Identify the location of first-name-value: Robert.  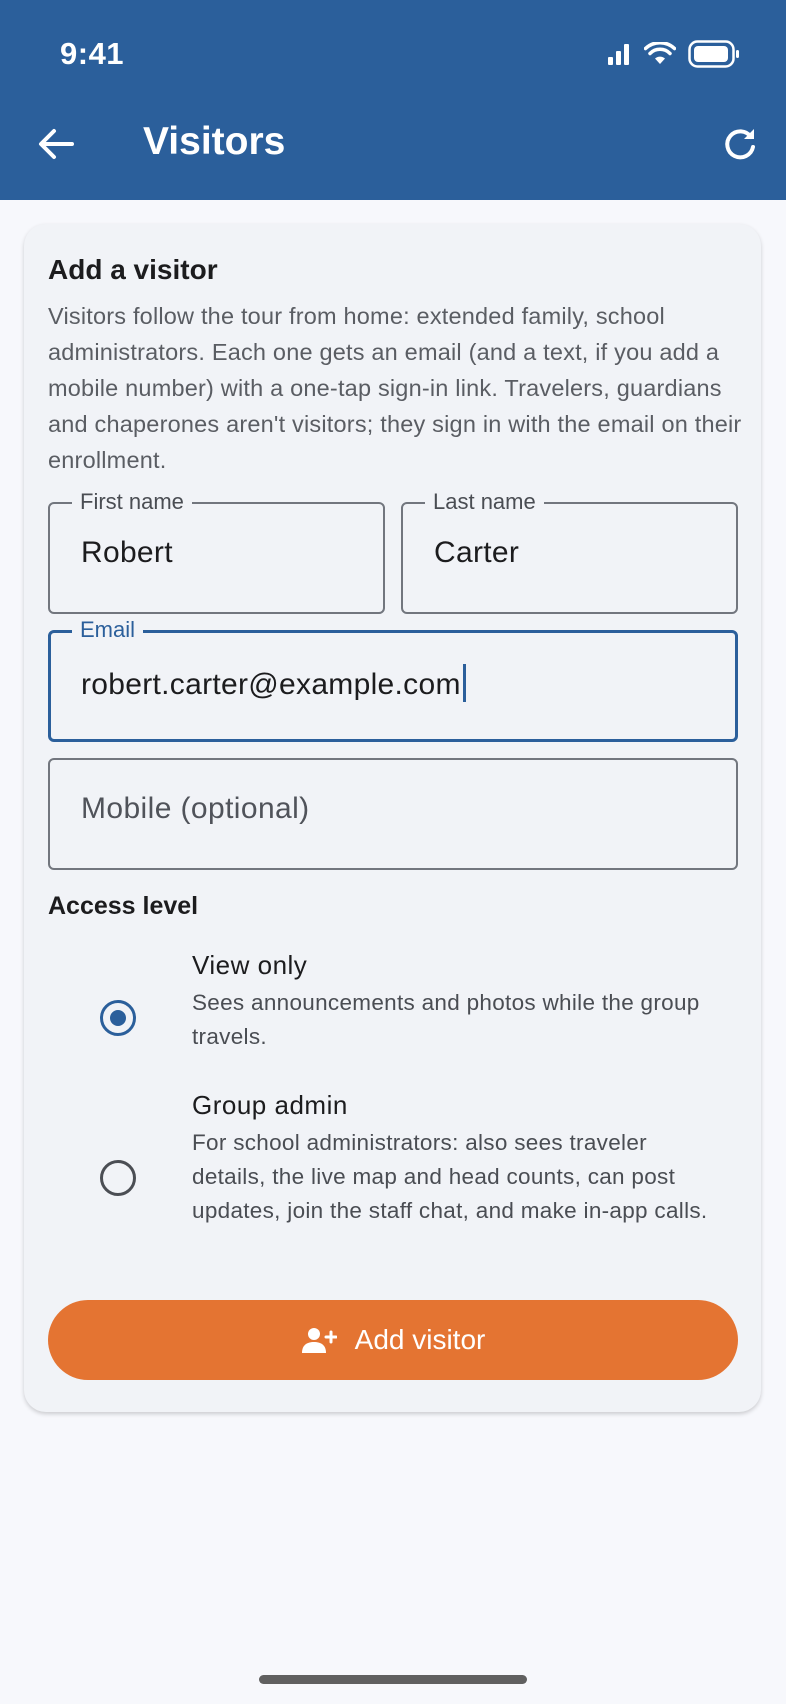
(127, 552).